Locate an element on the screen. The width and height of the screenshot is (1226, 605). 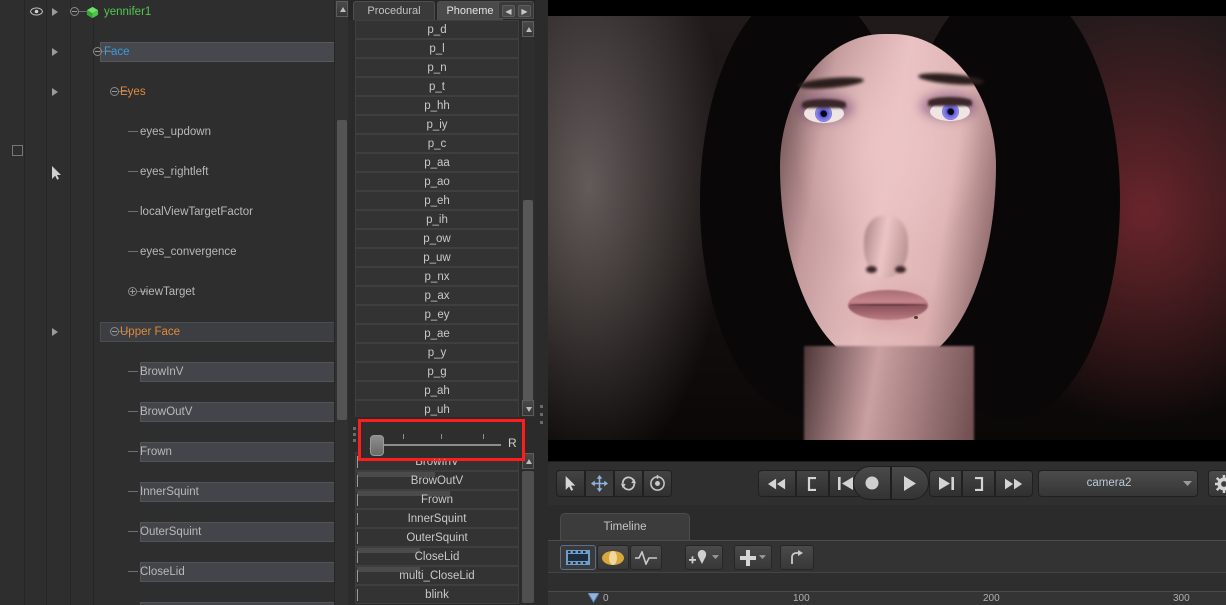
phoneme-row: p_hh is located at coordinates (437, 105).